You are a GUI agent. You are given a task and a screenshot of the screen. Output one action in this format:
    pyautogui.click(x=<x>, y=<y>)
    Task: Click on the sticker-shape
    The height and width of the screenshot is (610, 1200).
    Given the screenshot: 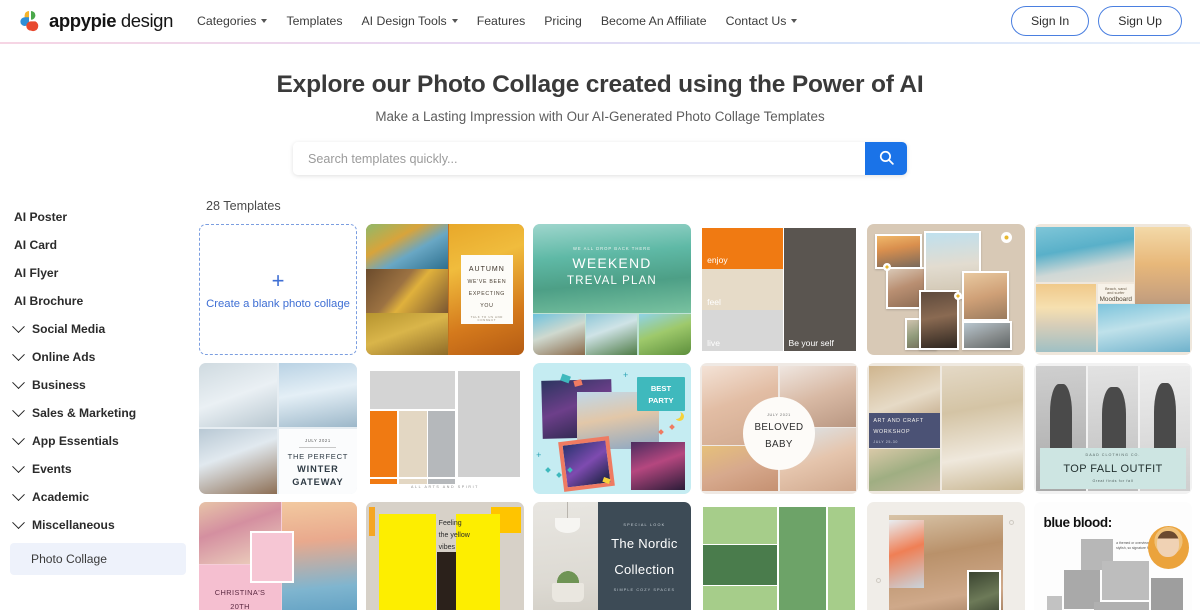 What is the action you would take?
    pyautogui.click(x=672, y=426)
    